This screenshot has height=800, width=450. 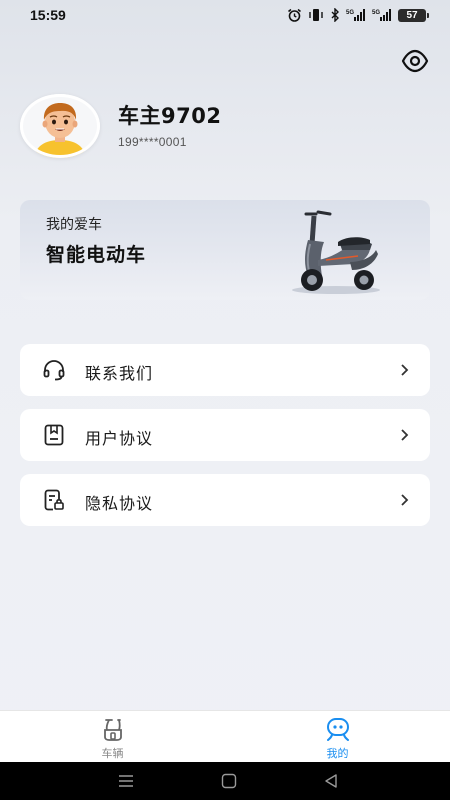 I want to click on tab-mine: 我的, so click(x=337, y=737).